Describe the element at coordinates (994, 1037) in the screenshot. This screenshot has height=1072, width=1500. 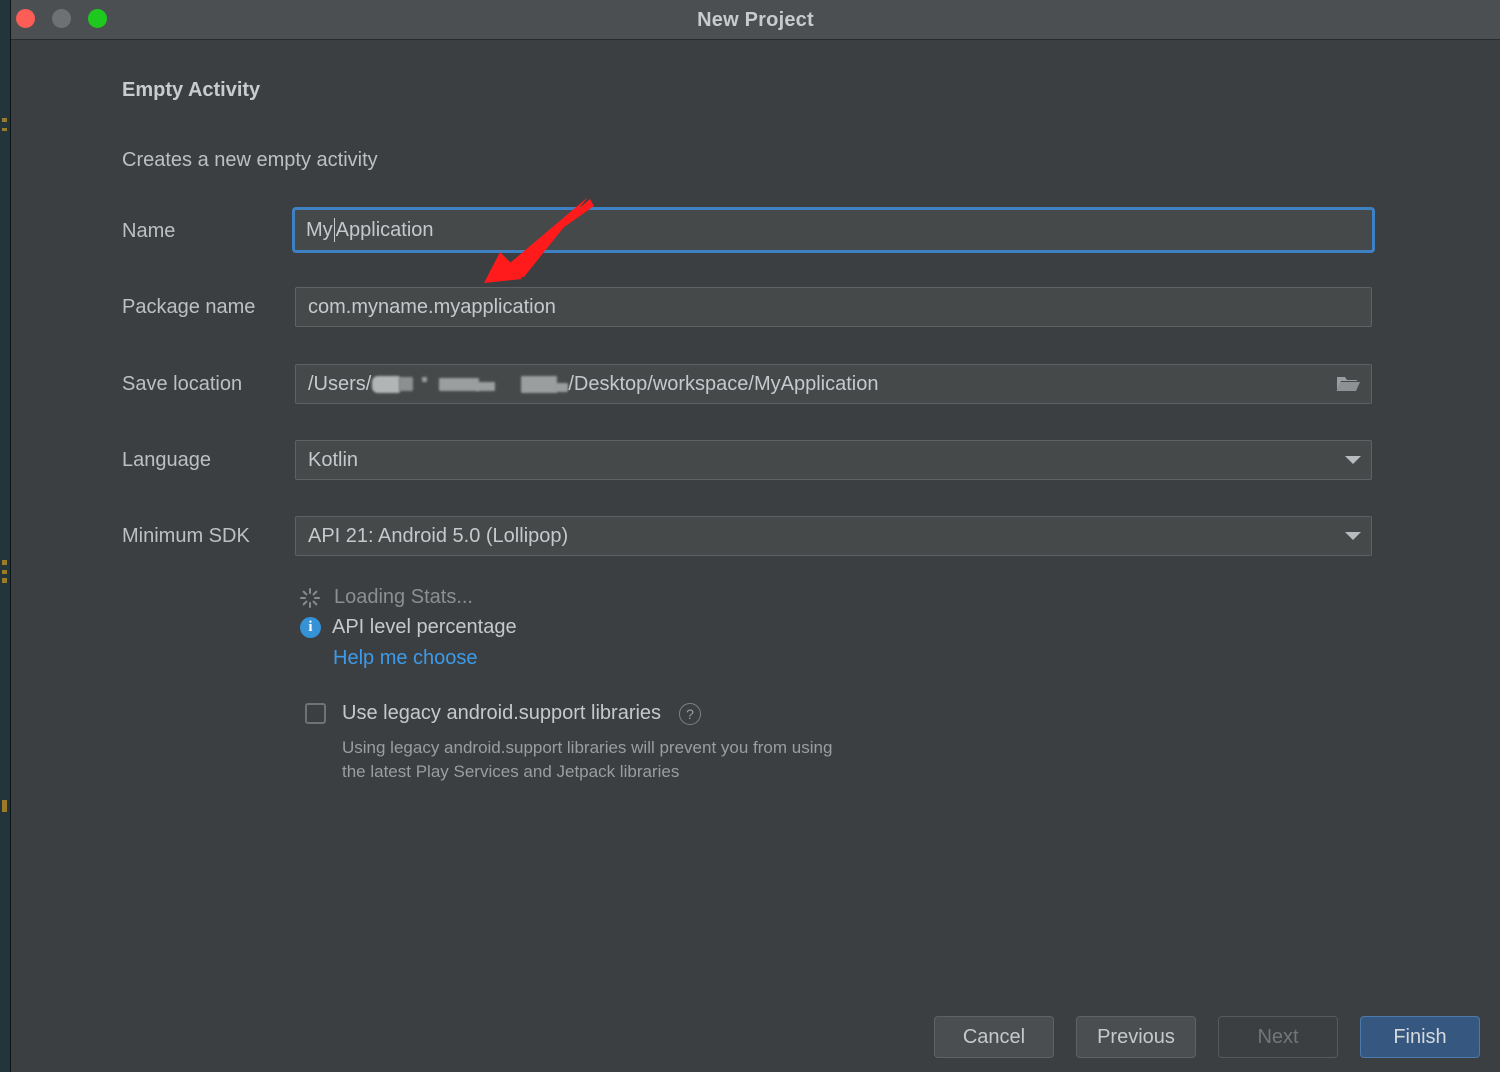
I see `cancel-button: Cancel` at that location.